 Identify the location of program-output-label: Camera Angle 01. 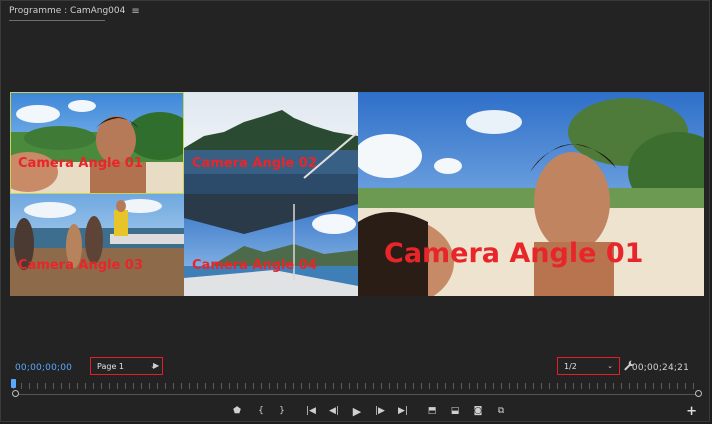
(514, 253).